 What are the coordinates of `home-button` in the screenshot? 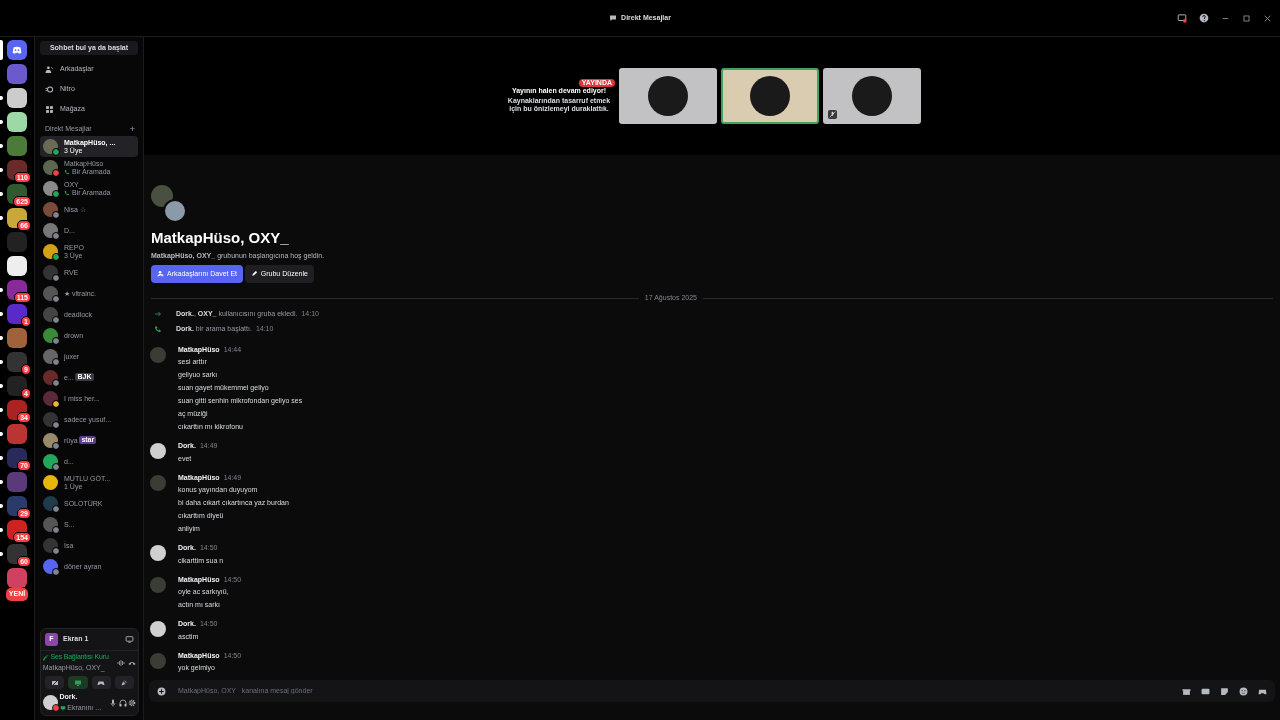 It's located at (17, 50).